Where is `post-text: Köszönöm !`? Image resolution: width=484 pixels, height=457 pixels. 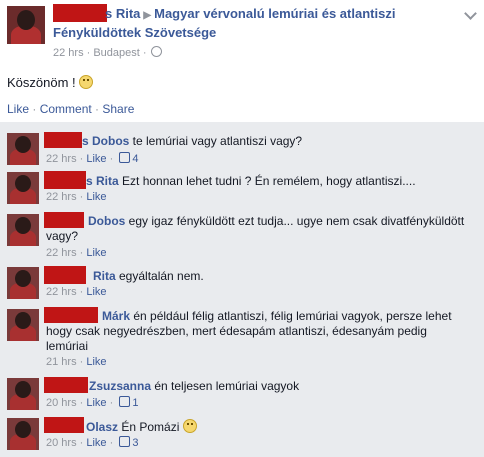
post-text: Köszönöm ! is located at coordinates (50, 82).